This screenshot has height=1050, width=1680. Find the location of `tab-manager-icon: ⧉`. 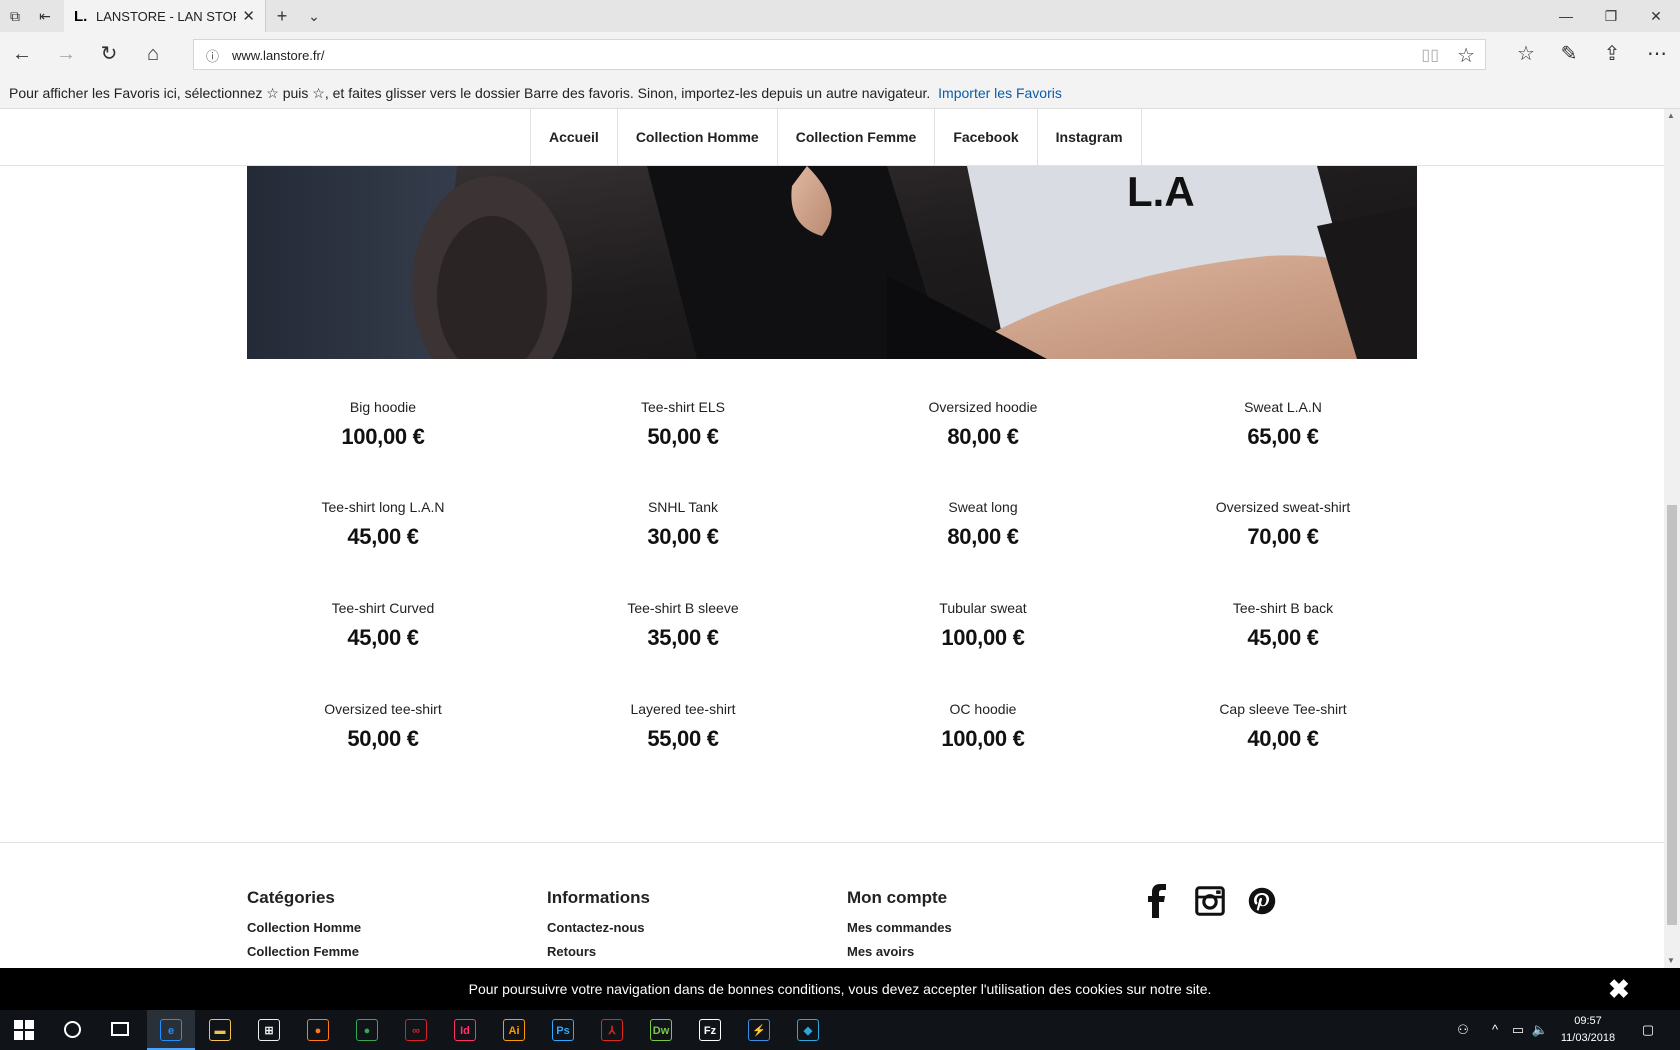

tab-manager-icon: ⧉ is located at coordinates (15, 16).